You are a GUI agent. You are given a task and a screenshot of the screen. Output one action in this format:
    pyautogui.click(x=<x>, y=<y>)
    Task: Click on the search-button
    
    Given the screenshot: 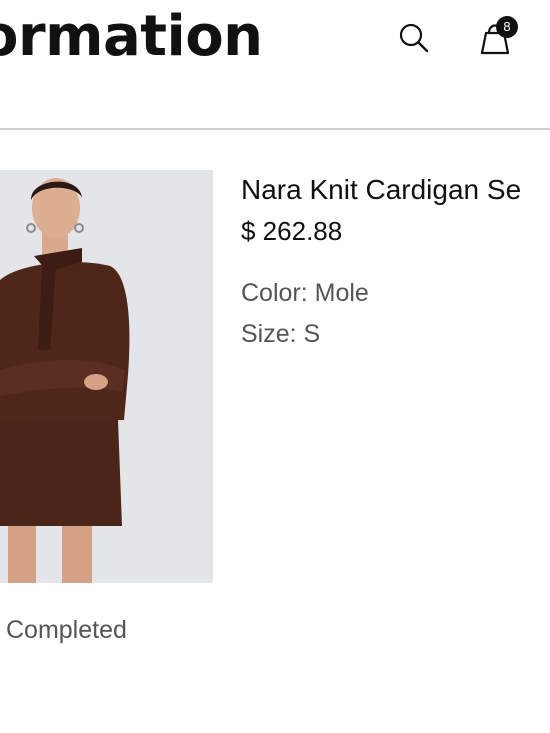 What is the action you would take?
    pyautogui.click(x=414, y=38)
    